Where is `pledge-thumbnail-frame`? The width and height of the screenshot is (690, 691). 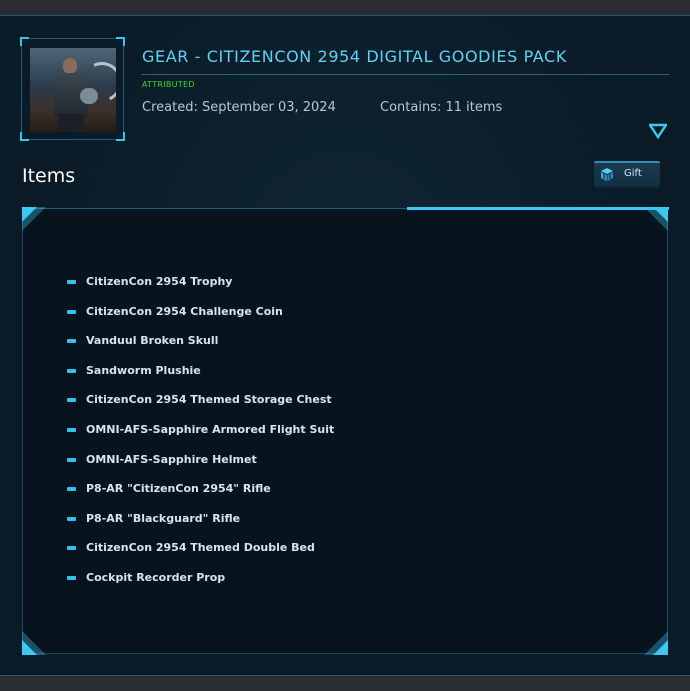 pledge-thumbnail-frame is located at coordinates (72, 89).